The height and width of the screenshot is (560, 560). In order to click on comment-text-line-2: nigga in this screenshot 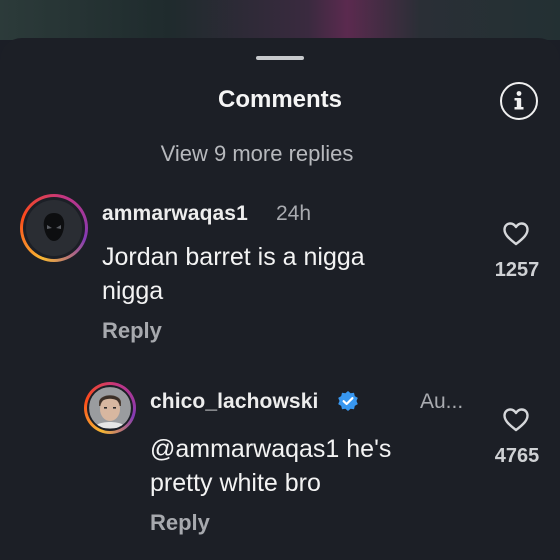, I will do `click(133, 291)`.